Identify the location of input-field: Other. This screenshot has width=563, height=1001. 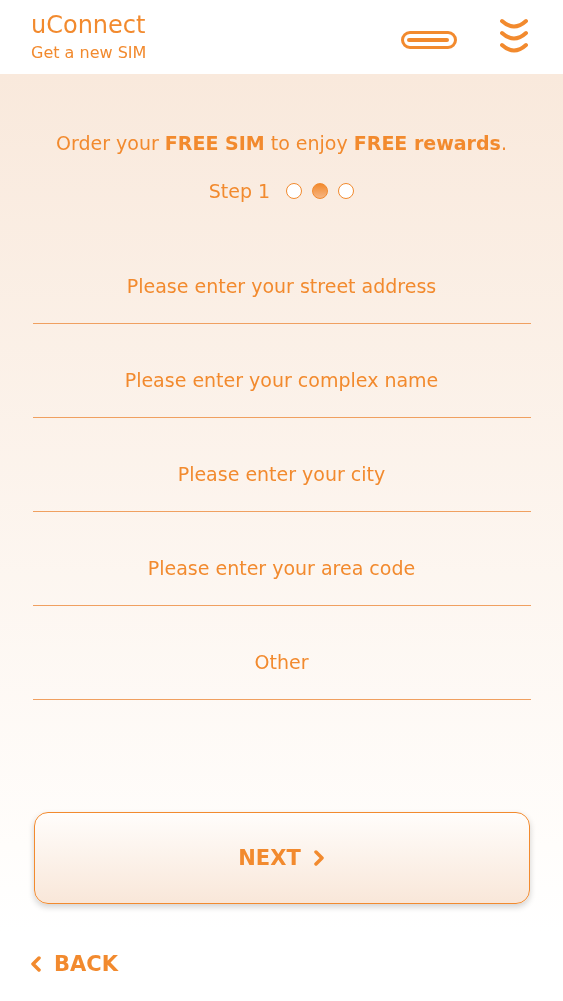
(281, 662).